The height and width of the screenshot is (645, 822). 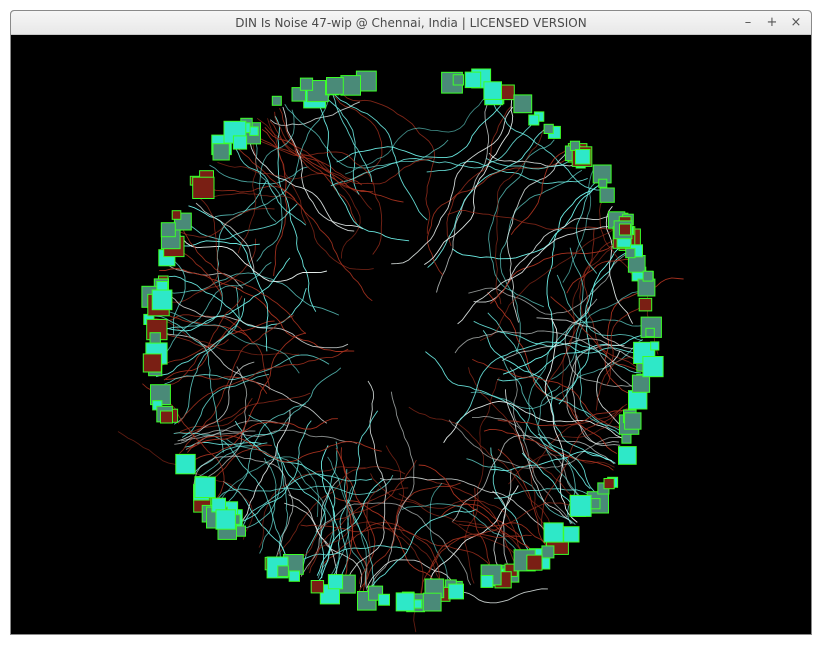 I want to click on maximize-button: +, so click(x=772, y=23).